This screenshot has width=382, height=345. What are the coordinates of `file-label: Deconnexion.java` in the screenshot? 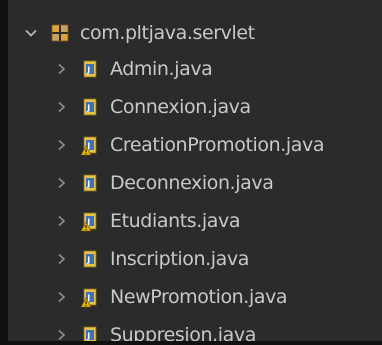 It's located at (192, 183).